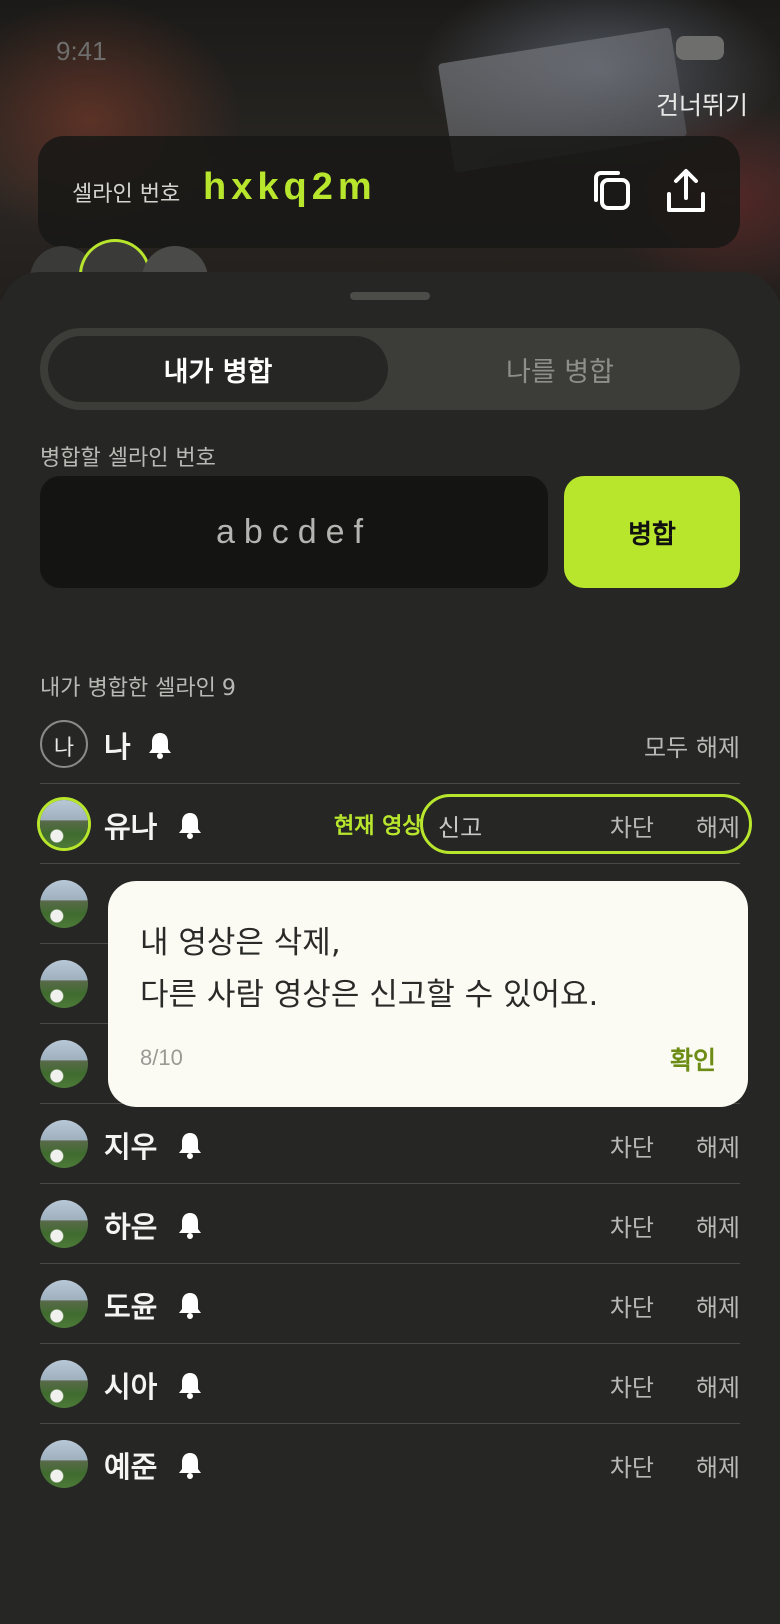 The image size is (780, 1624). I want to click on member-name: 시아, so click(131, 1387).